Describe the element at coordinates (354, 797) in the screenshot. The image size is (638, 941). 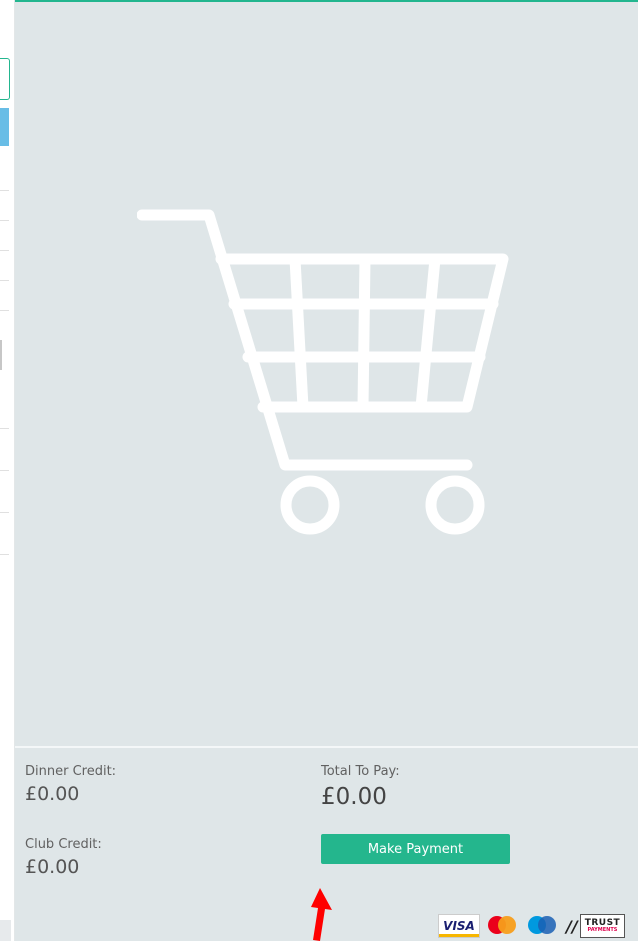
I see `total-to-pay-value: £0.00` at that location.